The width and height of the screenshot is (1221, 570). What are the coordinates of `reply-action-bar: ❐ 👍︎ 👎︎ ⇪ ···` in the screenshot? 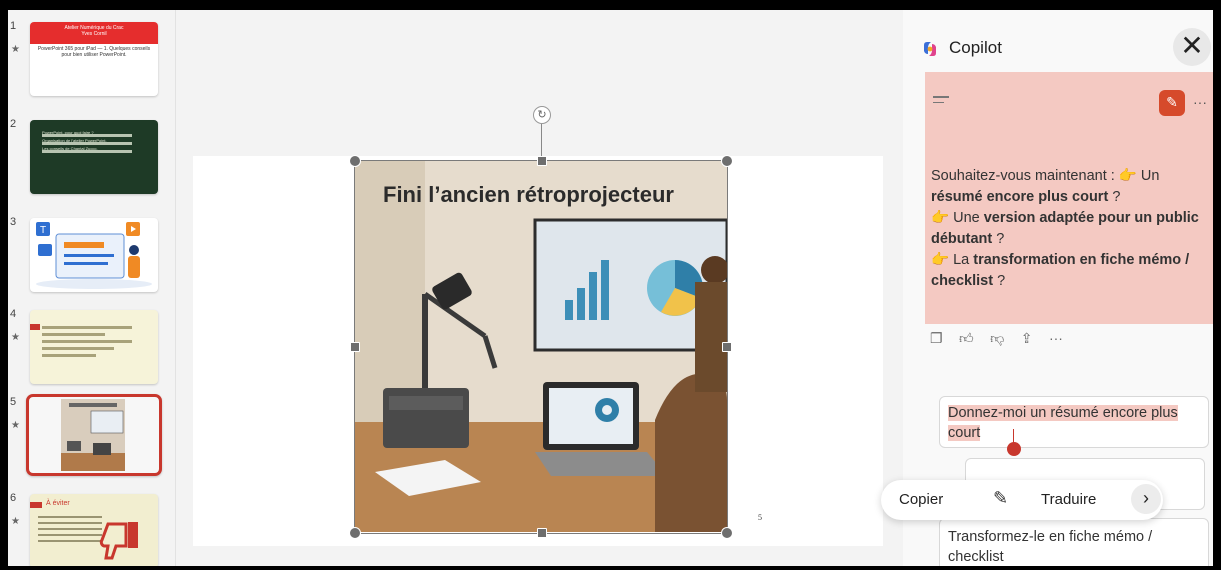 It's located at (1015, 340).